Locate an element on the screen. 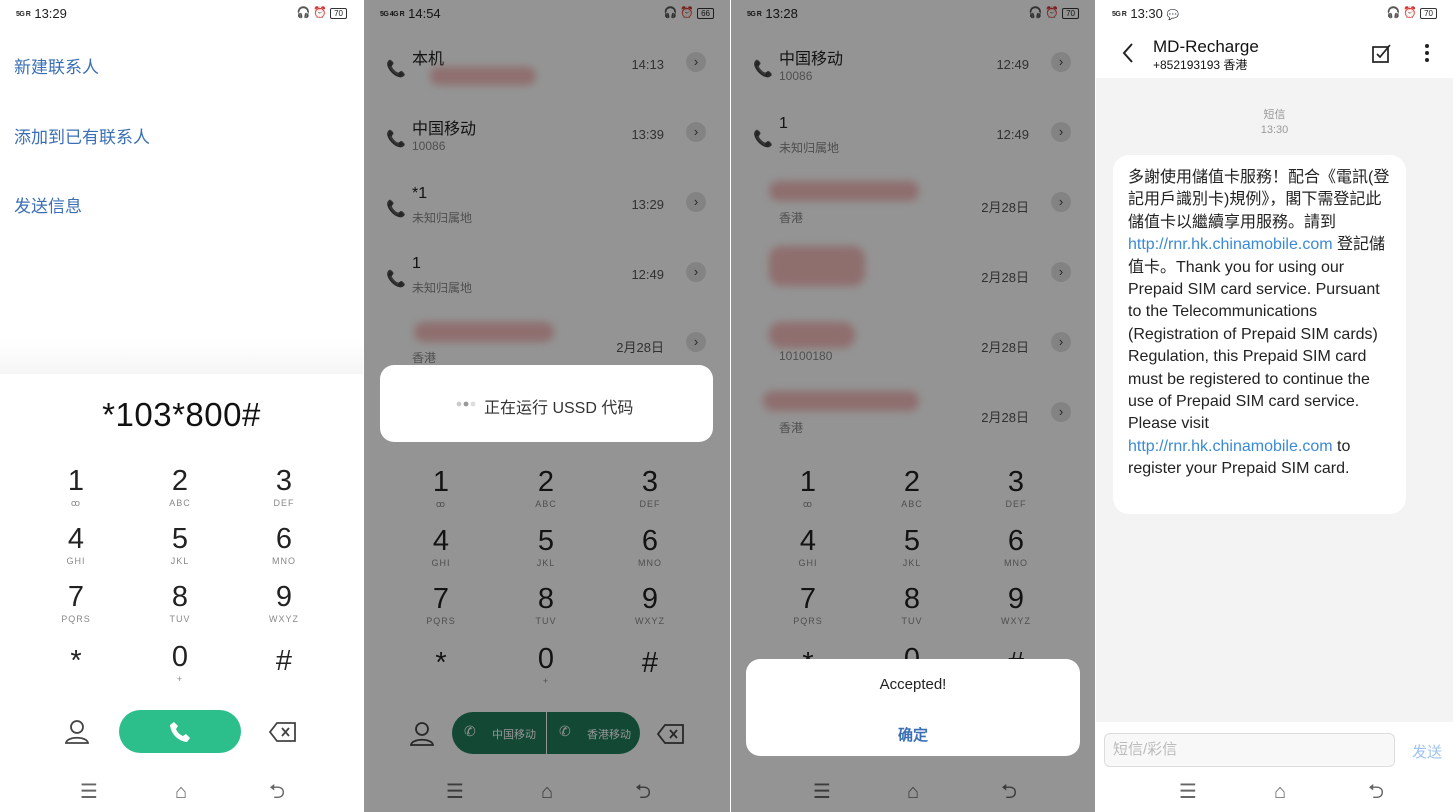  ussd-result-dialog: Accepted! 确定 is located at coordinates (913, 707).